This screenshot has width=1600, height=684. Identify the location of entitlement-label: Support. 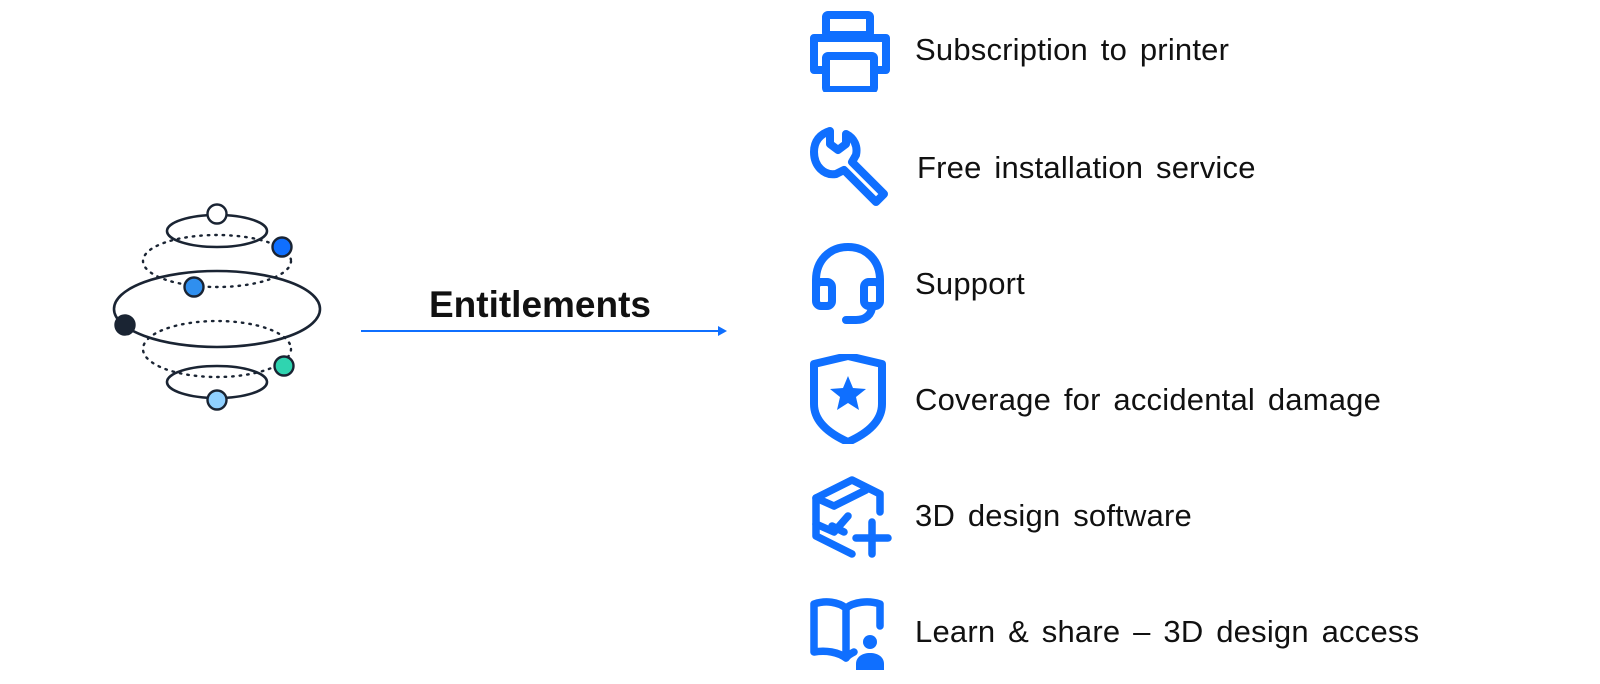
(970, 283).